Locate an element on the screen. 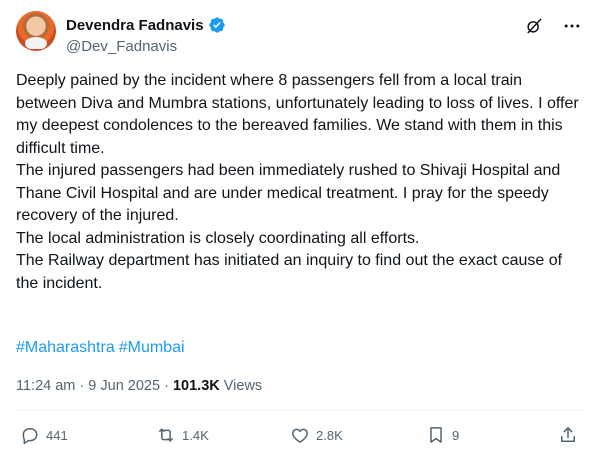 The height and width of the screenshot is (462, 598). action-bar: 441 1.4K 2.8K 9 is located at coordinates (299, 437).